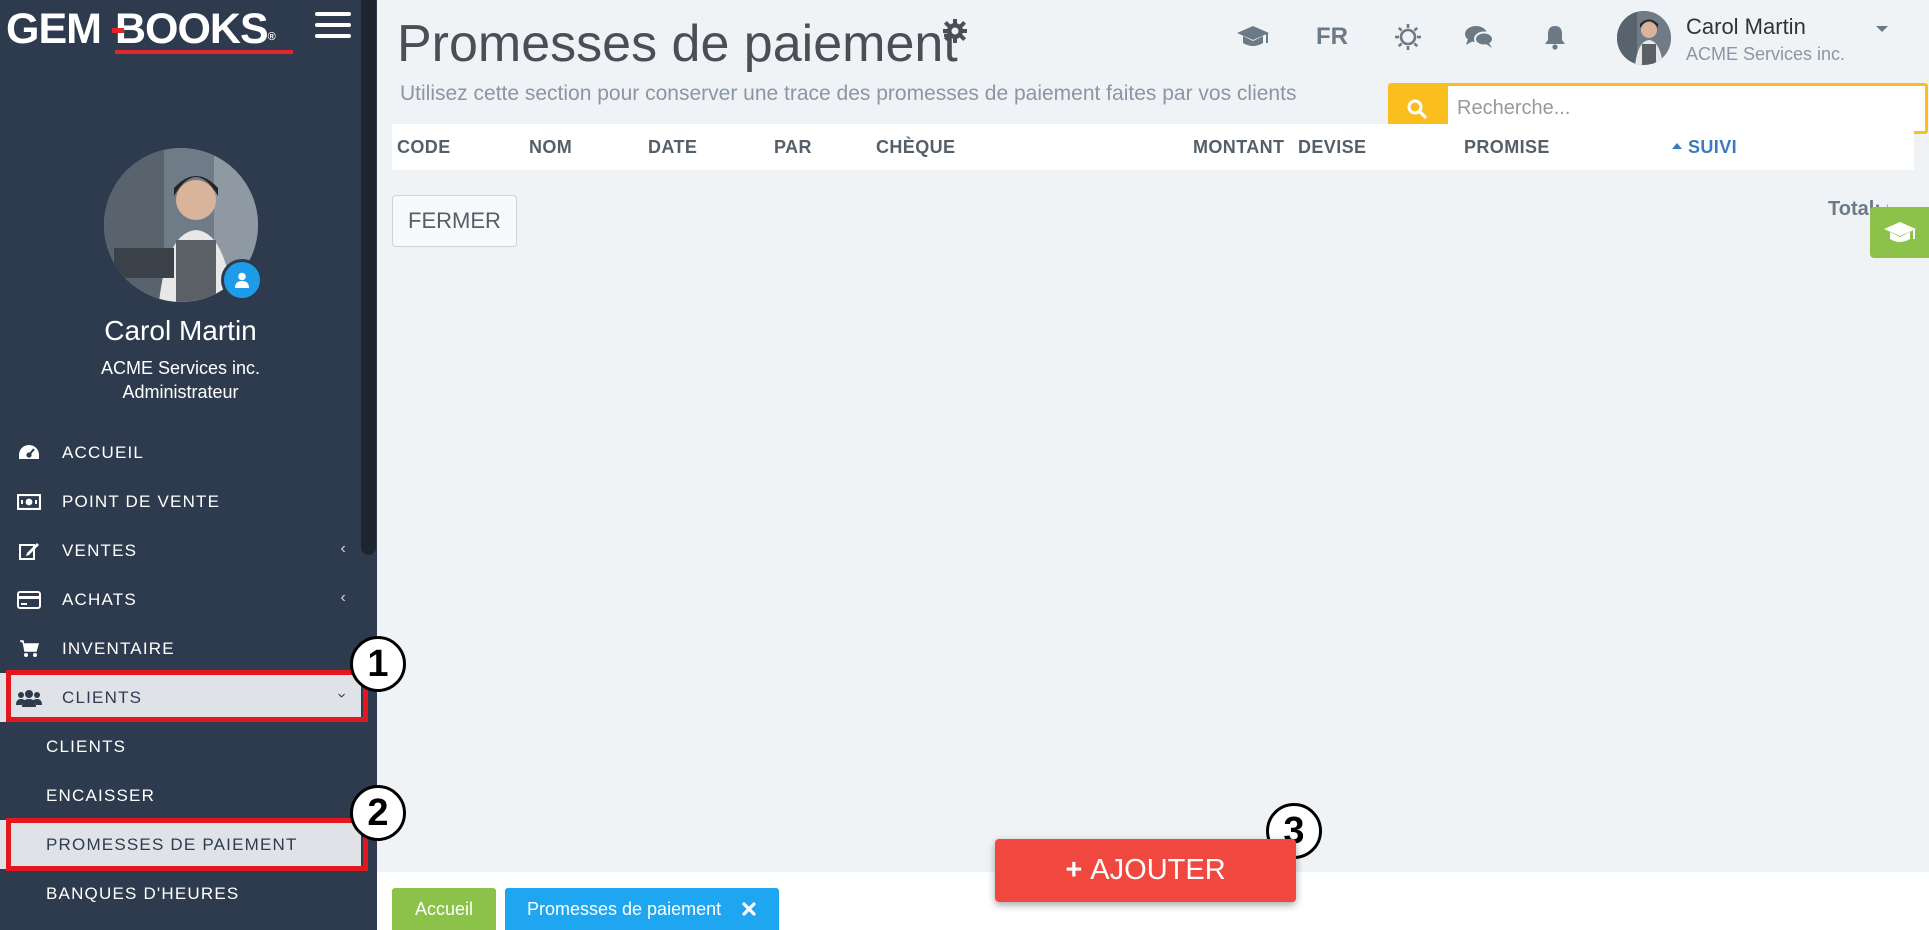 This screenshot has height=930, width=1929. I want to click on column-header-nom: NOM, so click(550, 147).